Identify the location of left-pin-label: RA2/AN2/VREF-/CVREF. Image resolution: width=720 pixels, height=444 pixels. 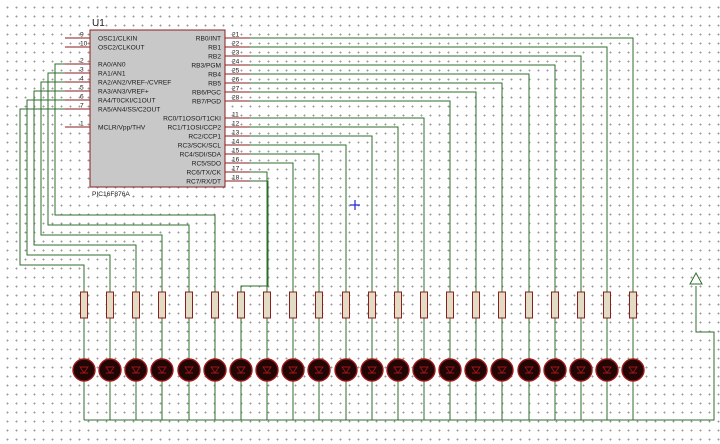
(134, 82).